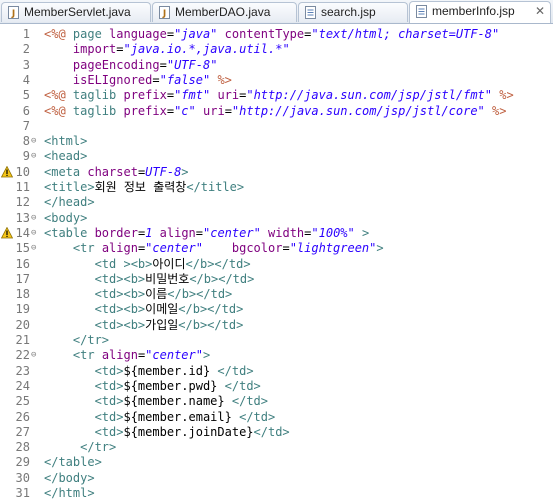  What do you see at coordinates (276, 401) in the screenshot?
I see `code-line: 25 <td>${member.name} </td>` at bounding box center [276, 401].